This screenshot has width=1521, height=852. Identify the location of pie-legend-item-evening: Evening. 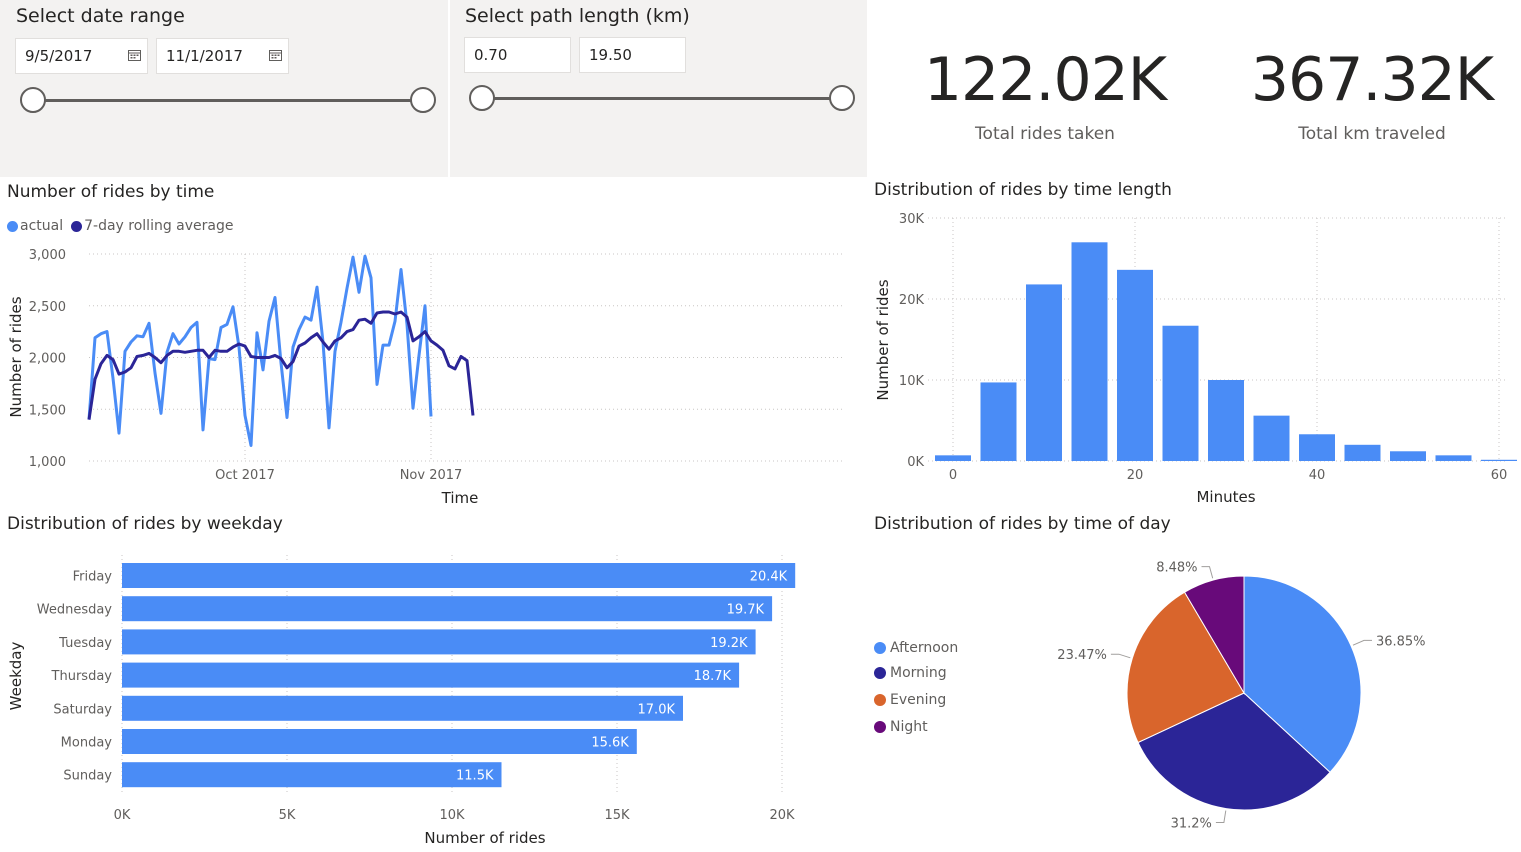
(916, 700).